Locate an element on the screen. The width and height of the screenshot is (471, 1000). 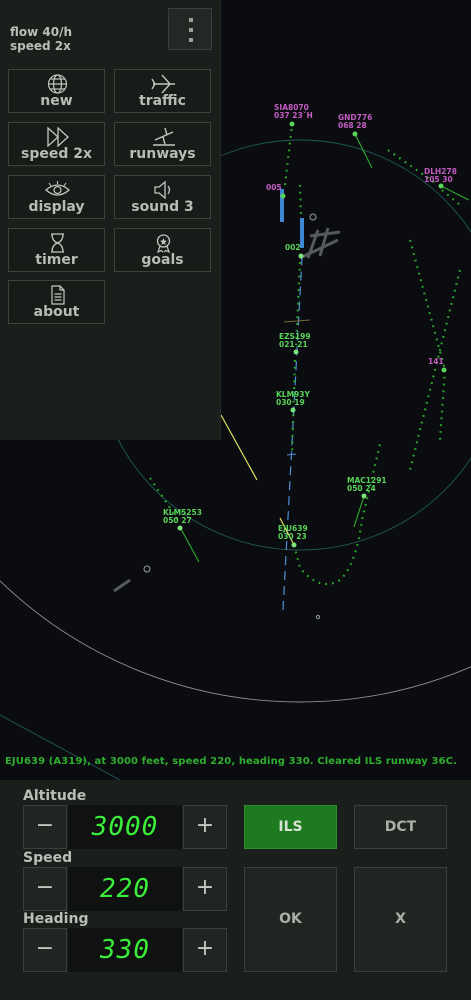
hourglass-icon is located at coordinates (57, 243).